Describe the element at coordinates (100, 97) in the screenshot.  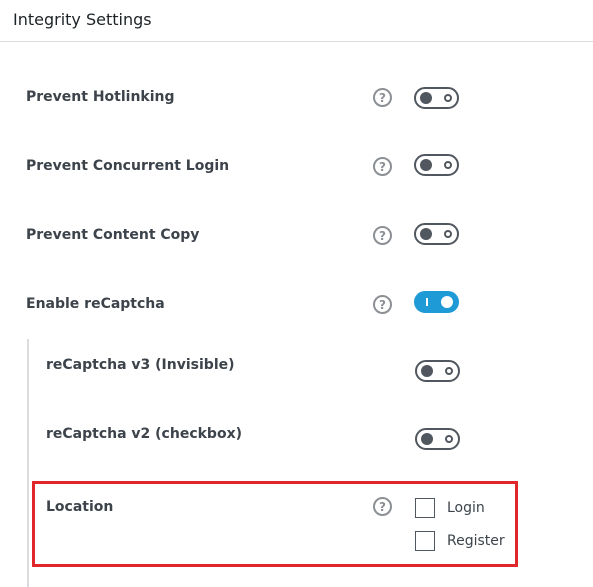
I see `prevent-hotlinking-label: Prevent Hotlinking` at that location.